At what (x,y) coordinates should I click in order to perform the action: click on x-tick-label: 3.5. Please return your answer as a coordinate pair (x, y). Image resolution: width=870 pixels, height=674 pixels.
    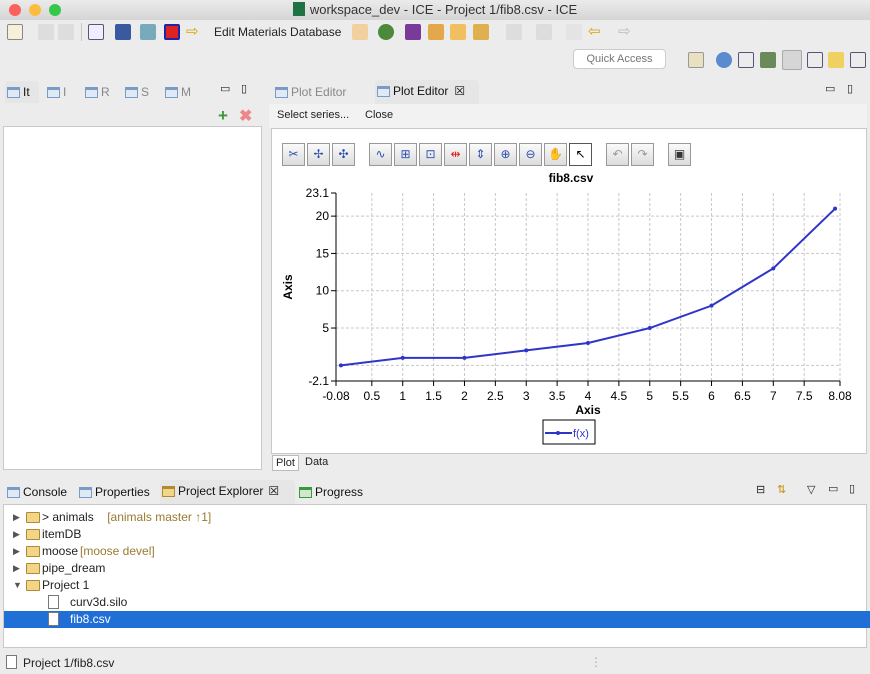
    Looking at the image, I should click on (557, 396).